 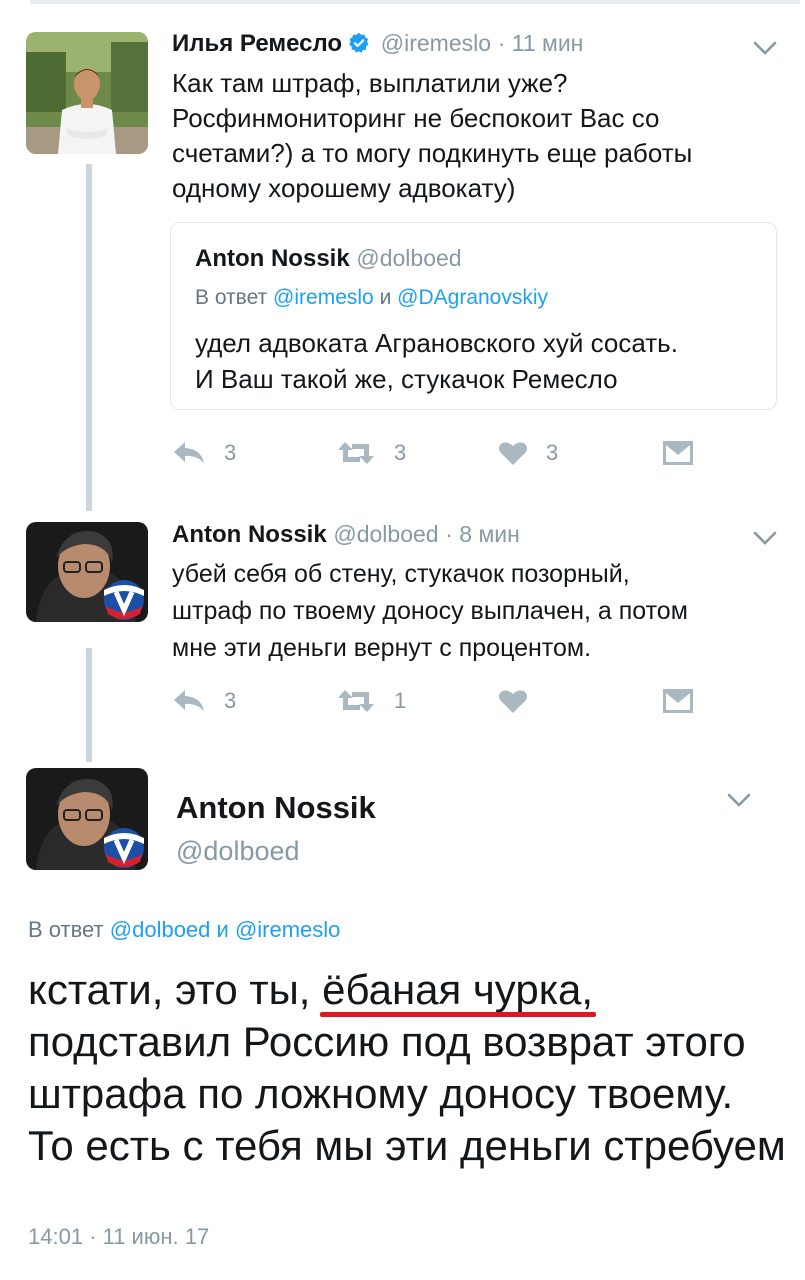 I want to click on tweet1-dm-button, so click(x=678, y=453).